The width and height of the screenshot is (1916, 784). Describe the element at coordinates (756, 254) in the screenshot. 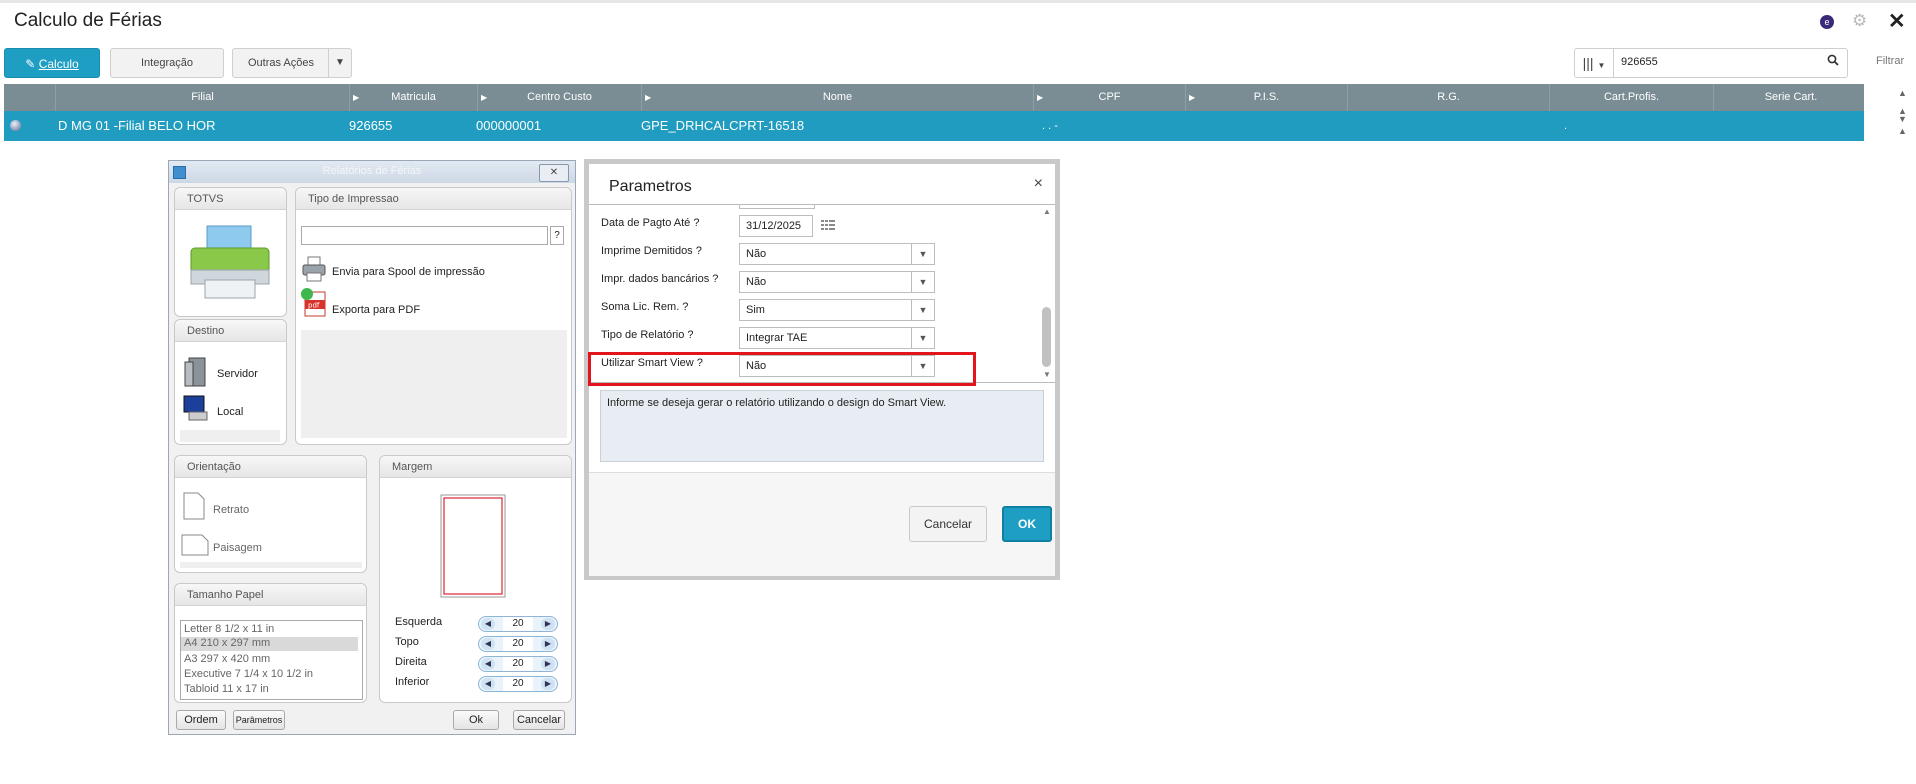

I see `select-value: Não` at that location.